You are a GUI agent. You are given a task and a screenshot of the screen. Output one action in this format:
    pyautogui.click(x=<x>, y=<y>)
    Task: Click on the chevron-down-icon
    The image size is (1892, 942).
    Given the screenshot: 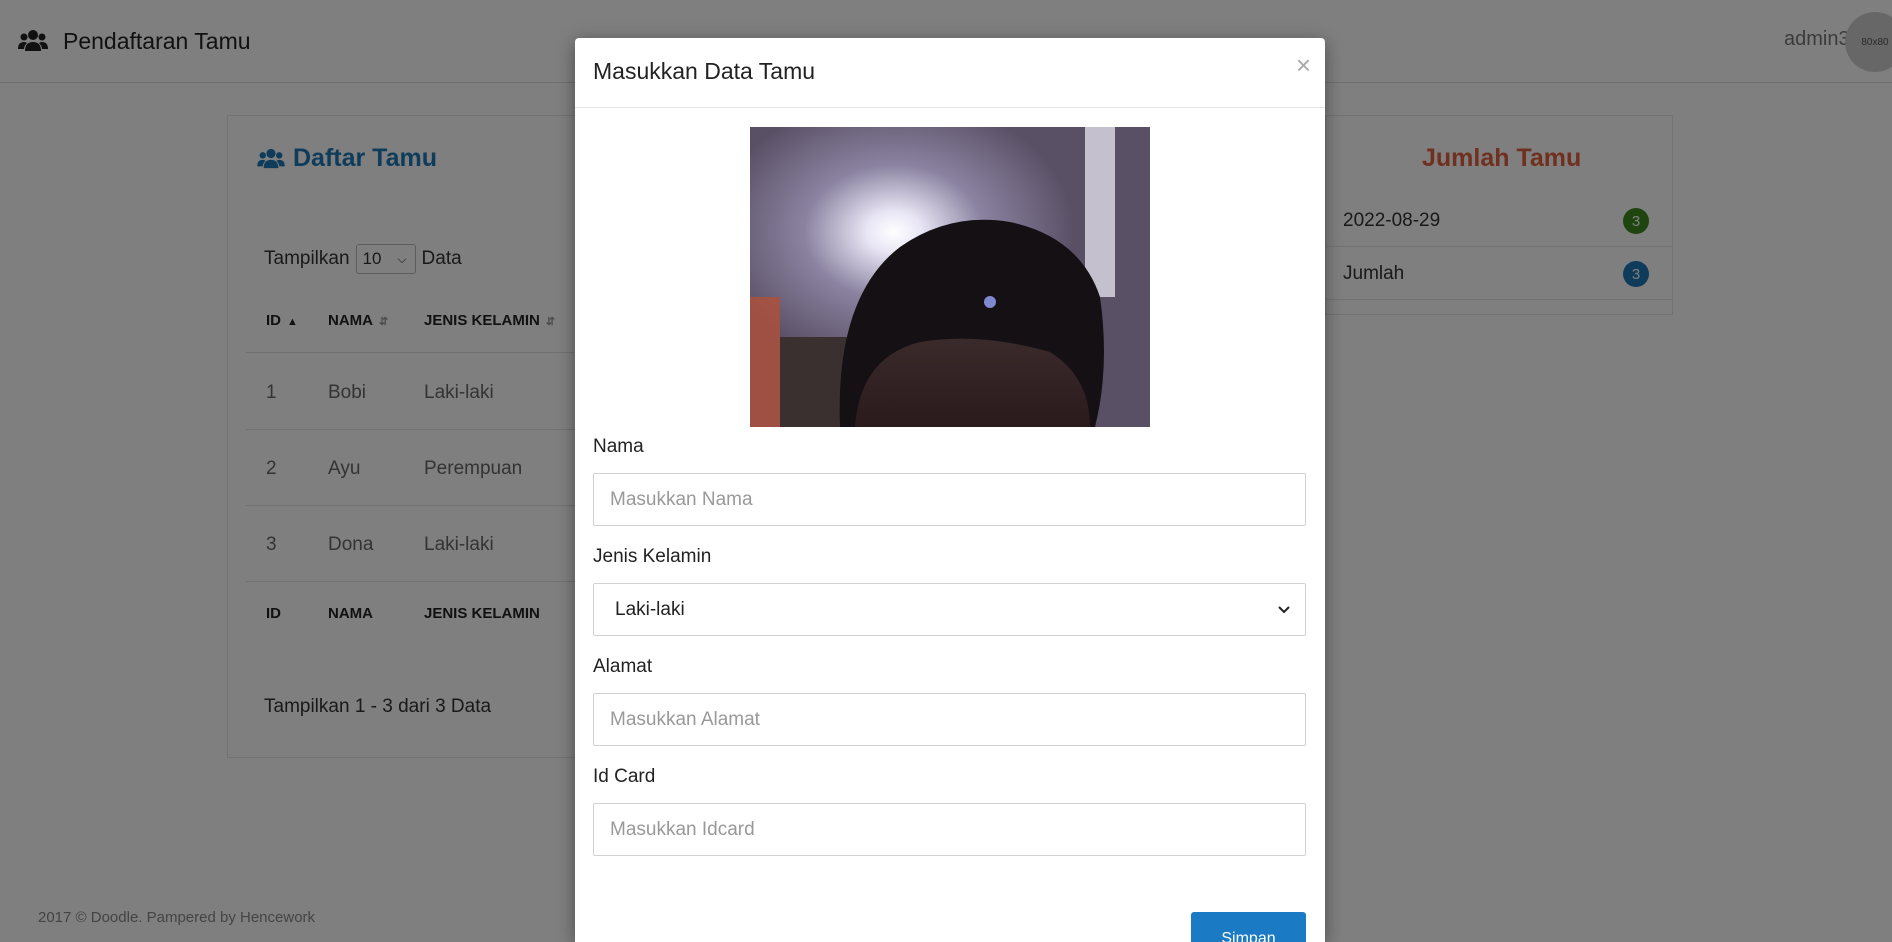 What is the action you would take?
    pyautogui.click(x=1284, y=609)
    